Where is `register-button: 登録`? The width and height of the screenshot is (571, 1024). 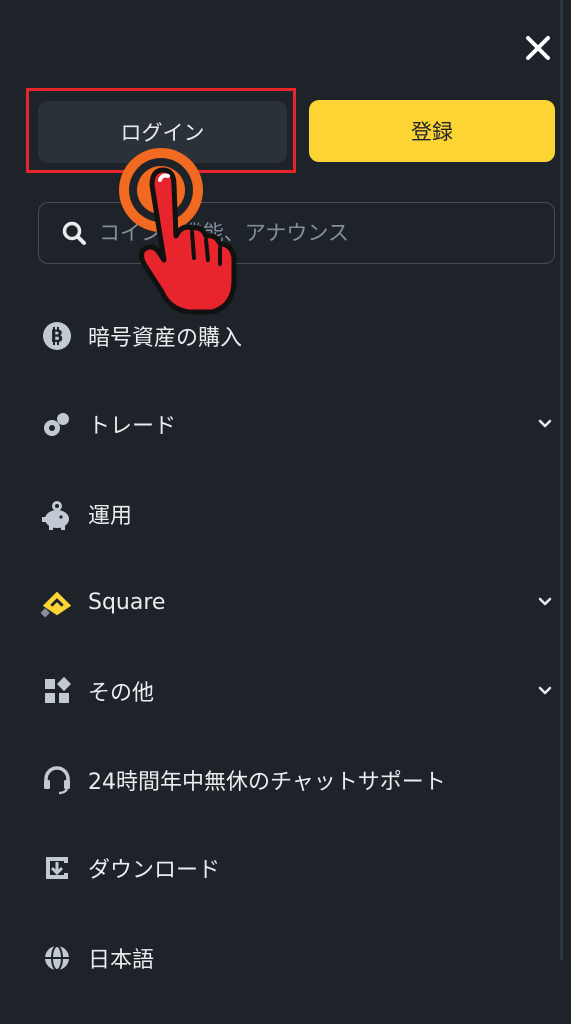
register-button: 登録 is located at coordinates (432, 131).